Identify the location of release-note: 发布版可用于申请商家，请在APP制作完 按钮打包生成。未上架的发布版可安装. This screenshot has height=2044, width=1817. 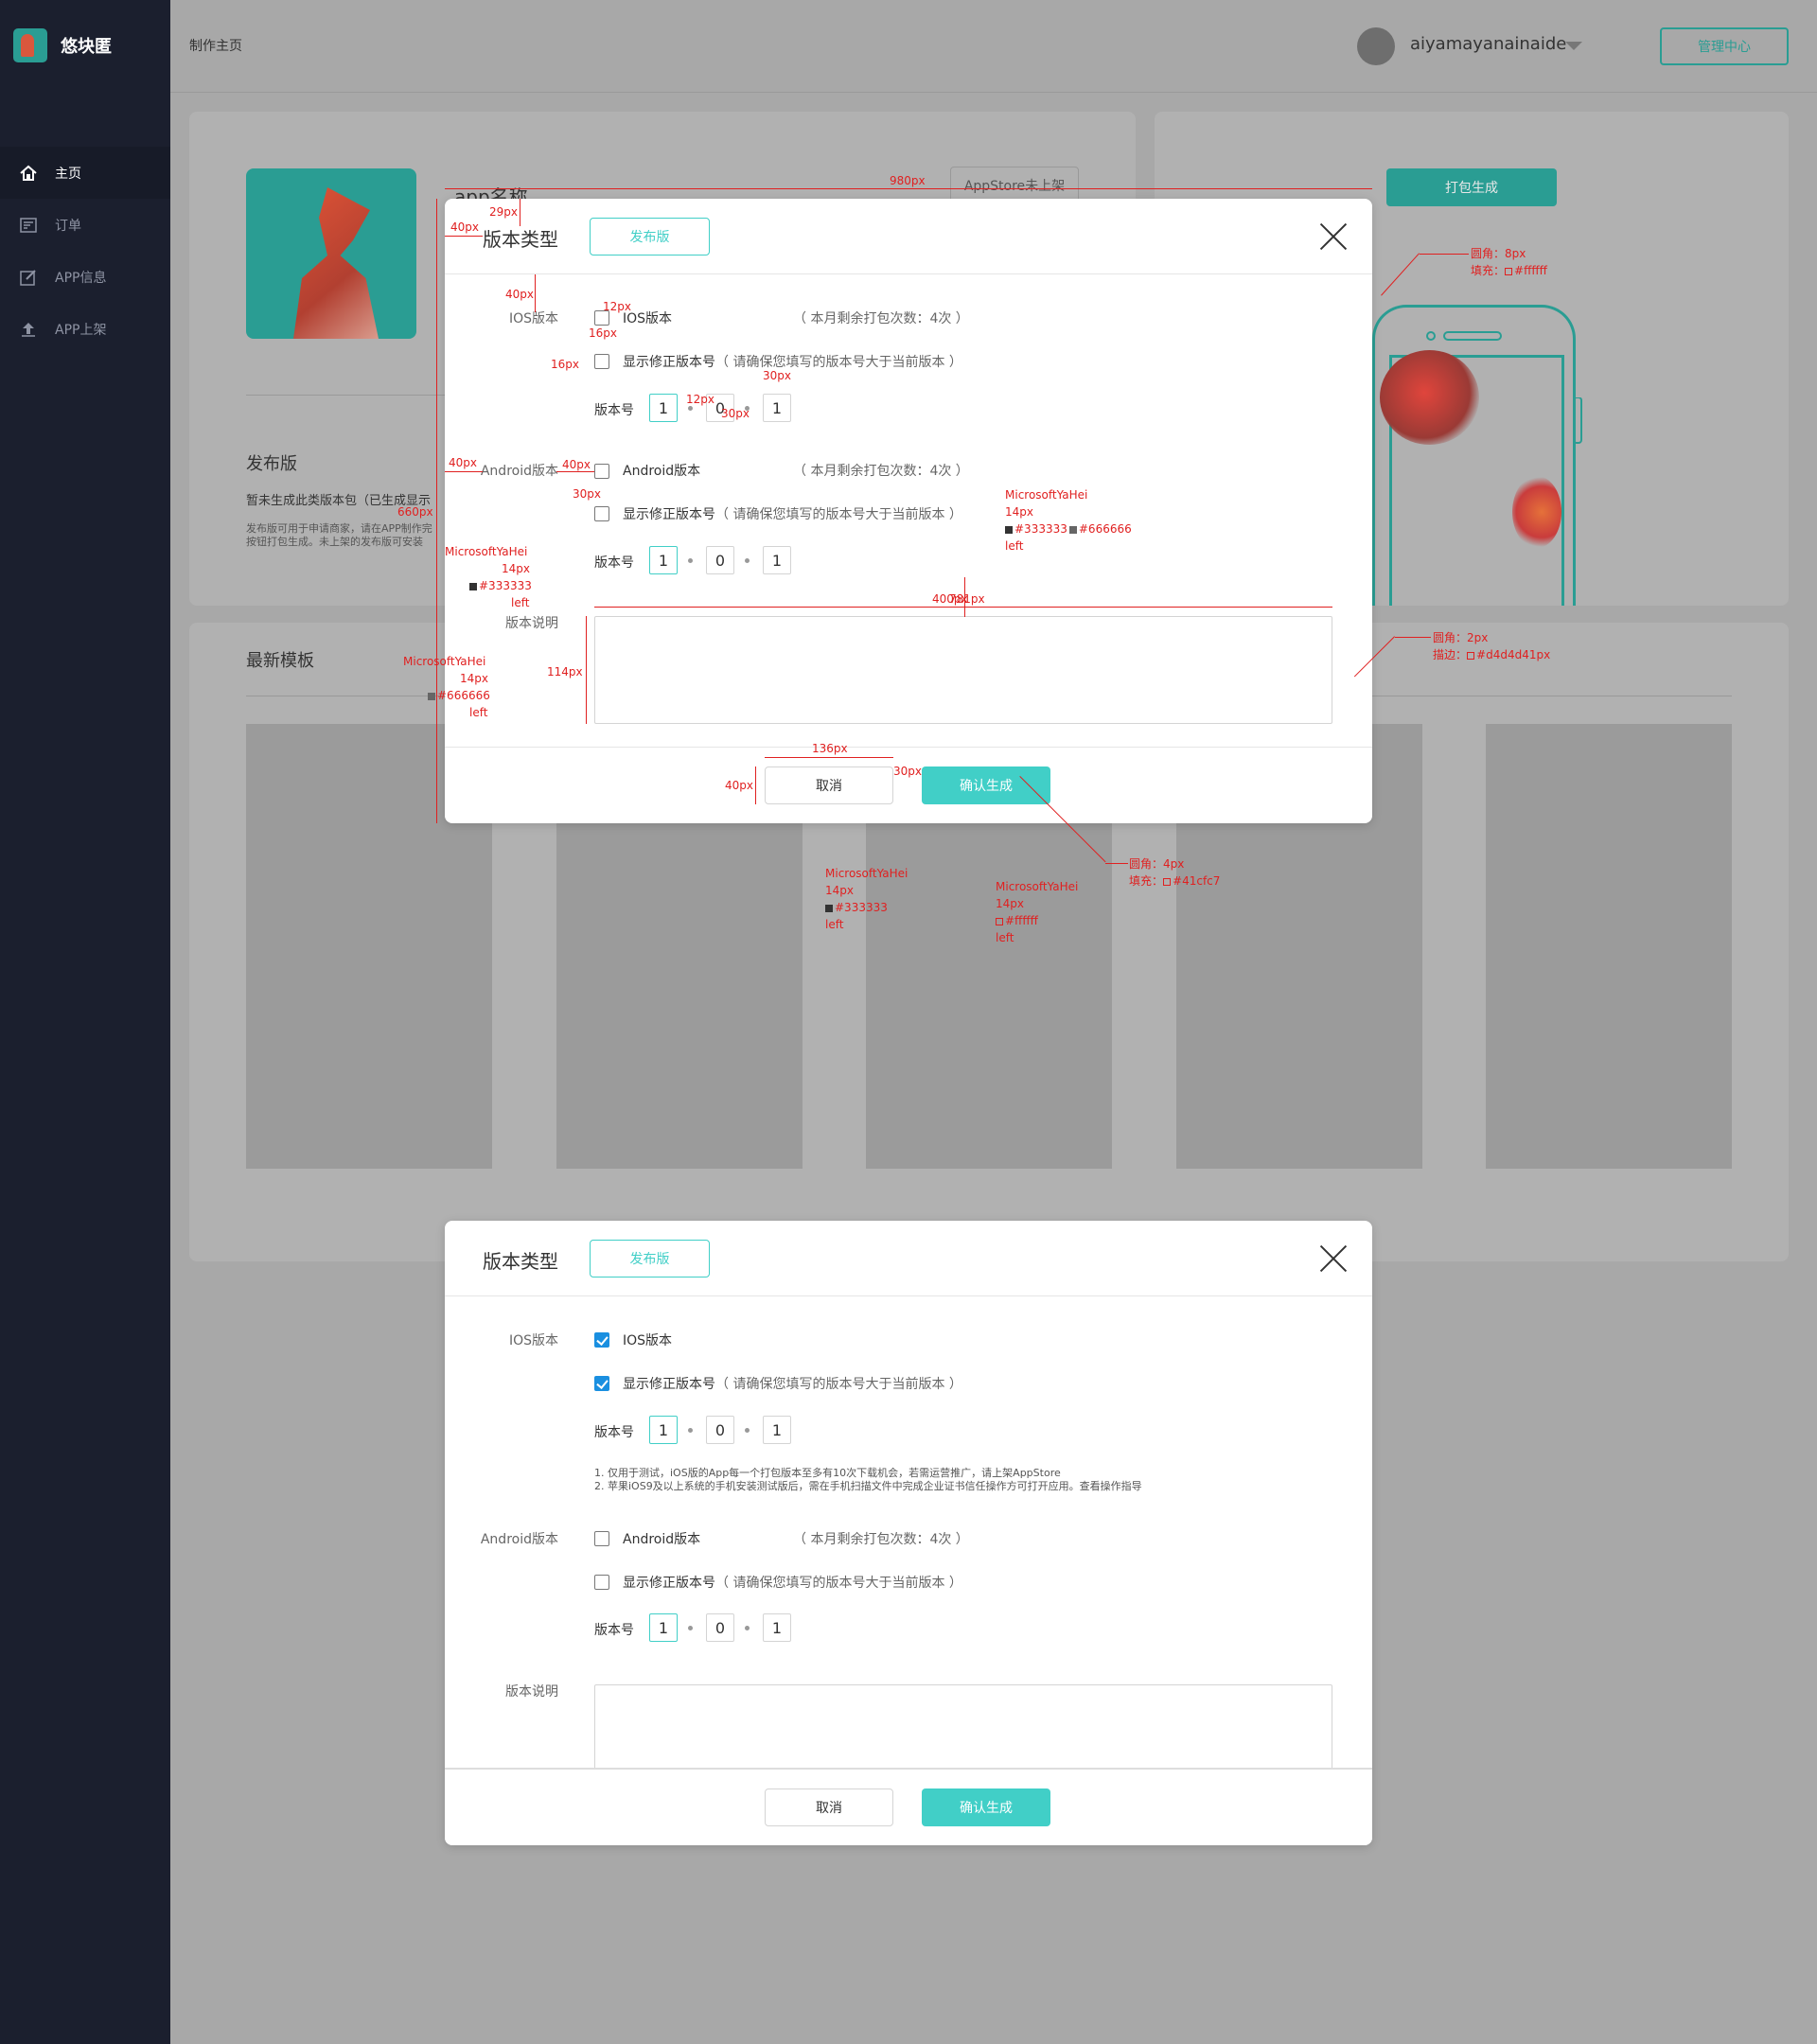
(339, 535).